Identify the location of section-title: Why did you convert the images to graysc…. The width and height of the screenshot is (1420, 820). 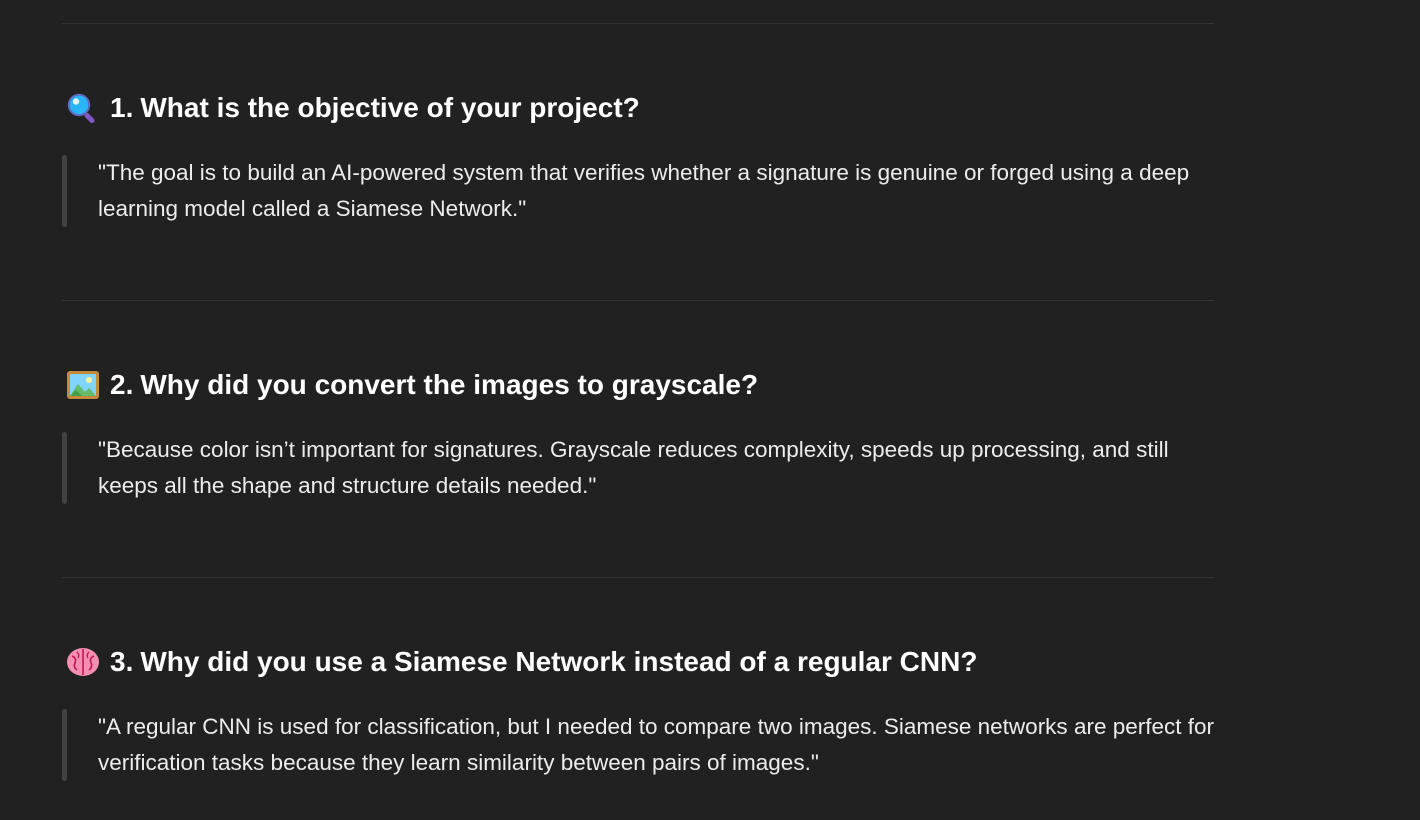
(449, 384).